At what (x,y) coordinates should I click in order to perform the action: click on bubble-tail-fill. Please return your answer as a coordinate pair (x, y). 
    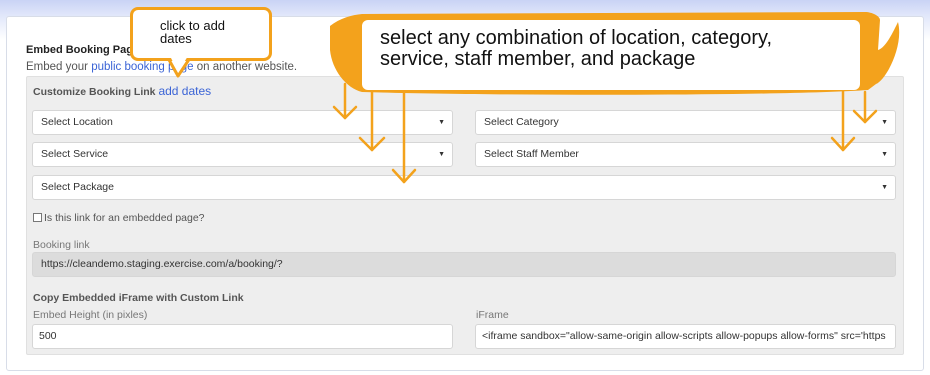
    Looking at the image, I should click on (179, 64).